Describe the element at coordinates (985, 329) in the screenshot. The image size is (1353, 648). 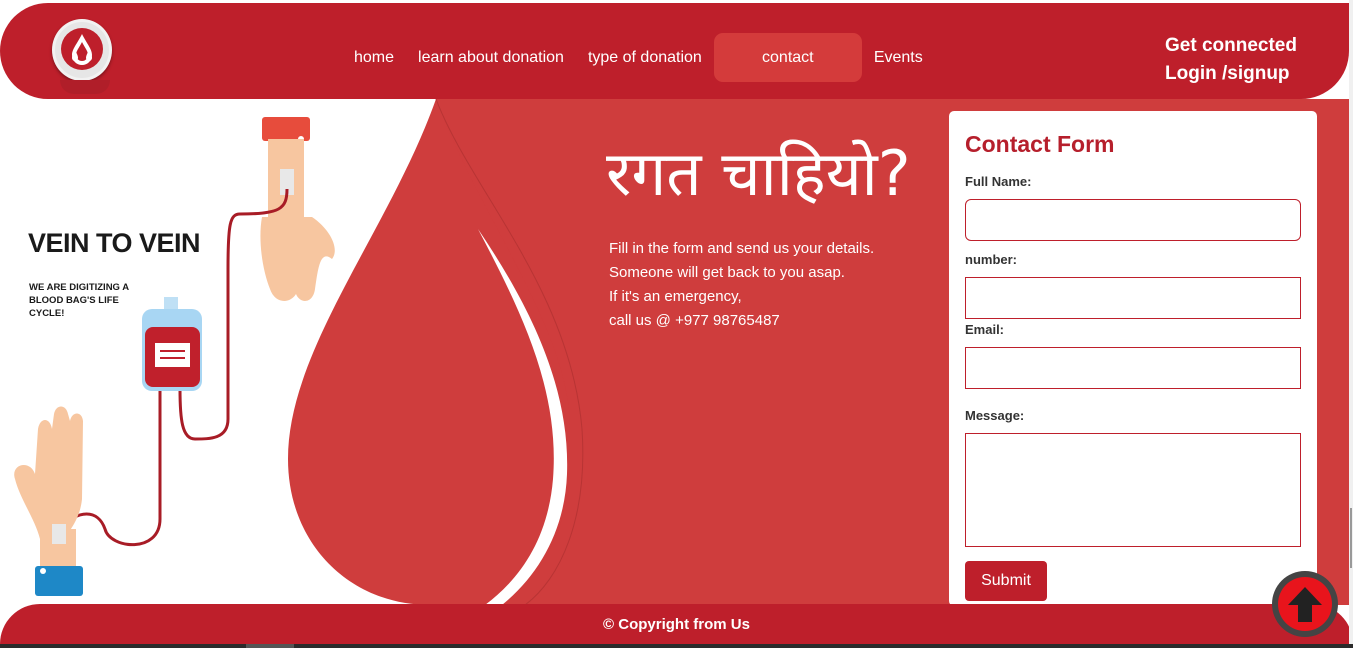
I see `email-label: Email:` at that location.